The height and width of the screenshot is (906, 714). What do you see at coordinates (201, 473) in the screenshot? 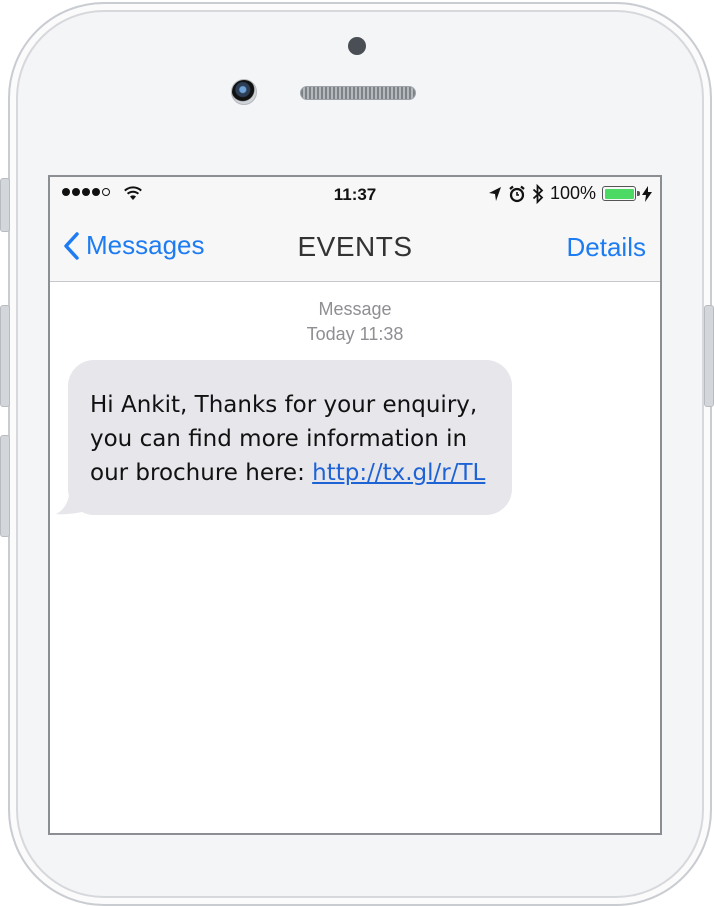
I see `message-line-text: our brochure here:` at bounding box center [201, 473].